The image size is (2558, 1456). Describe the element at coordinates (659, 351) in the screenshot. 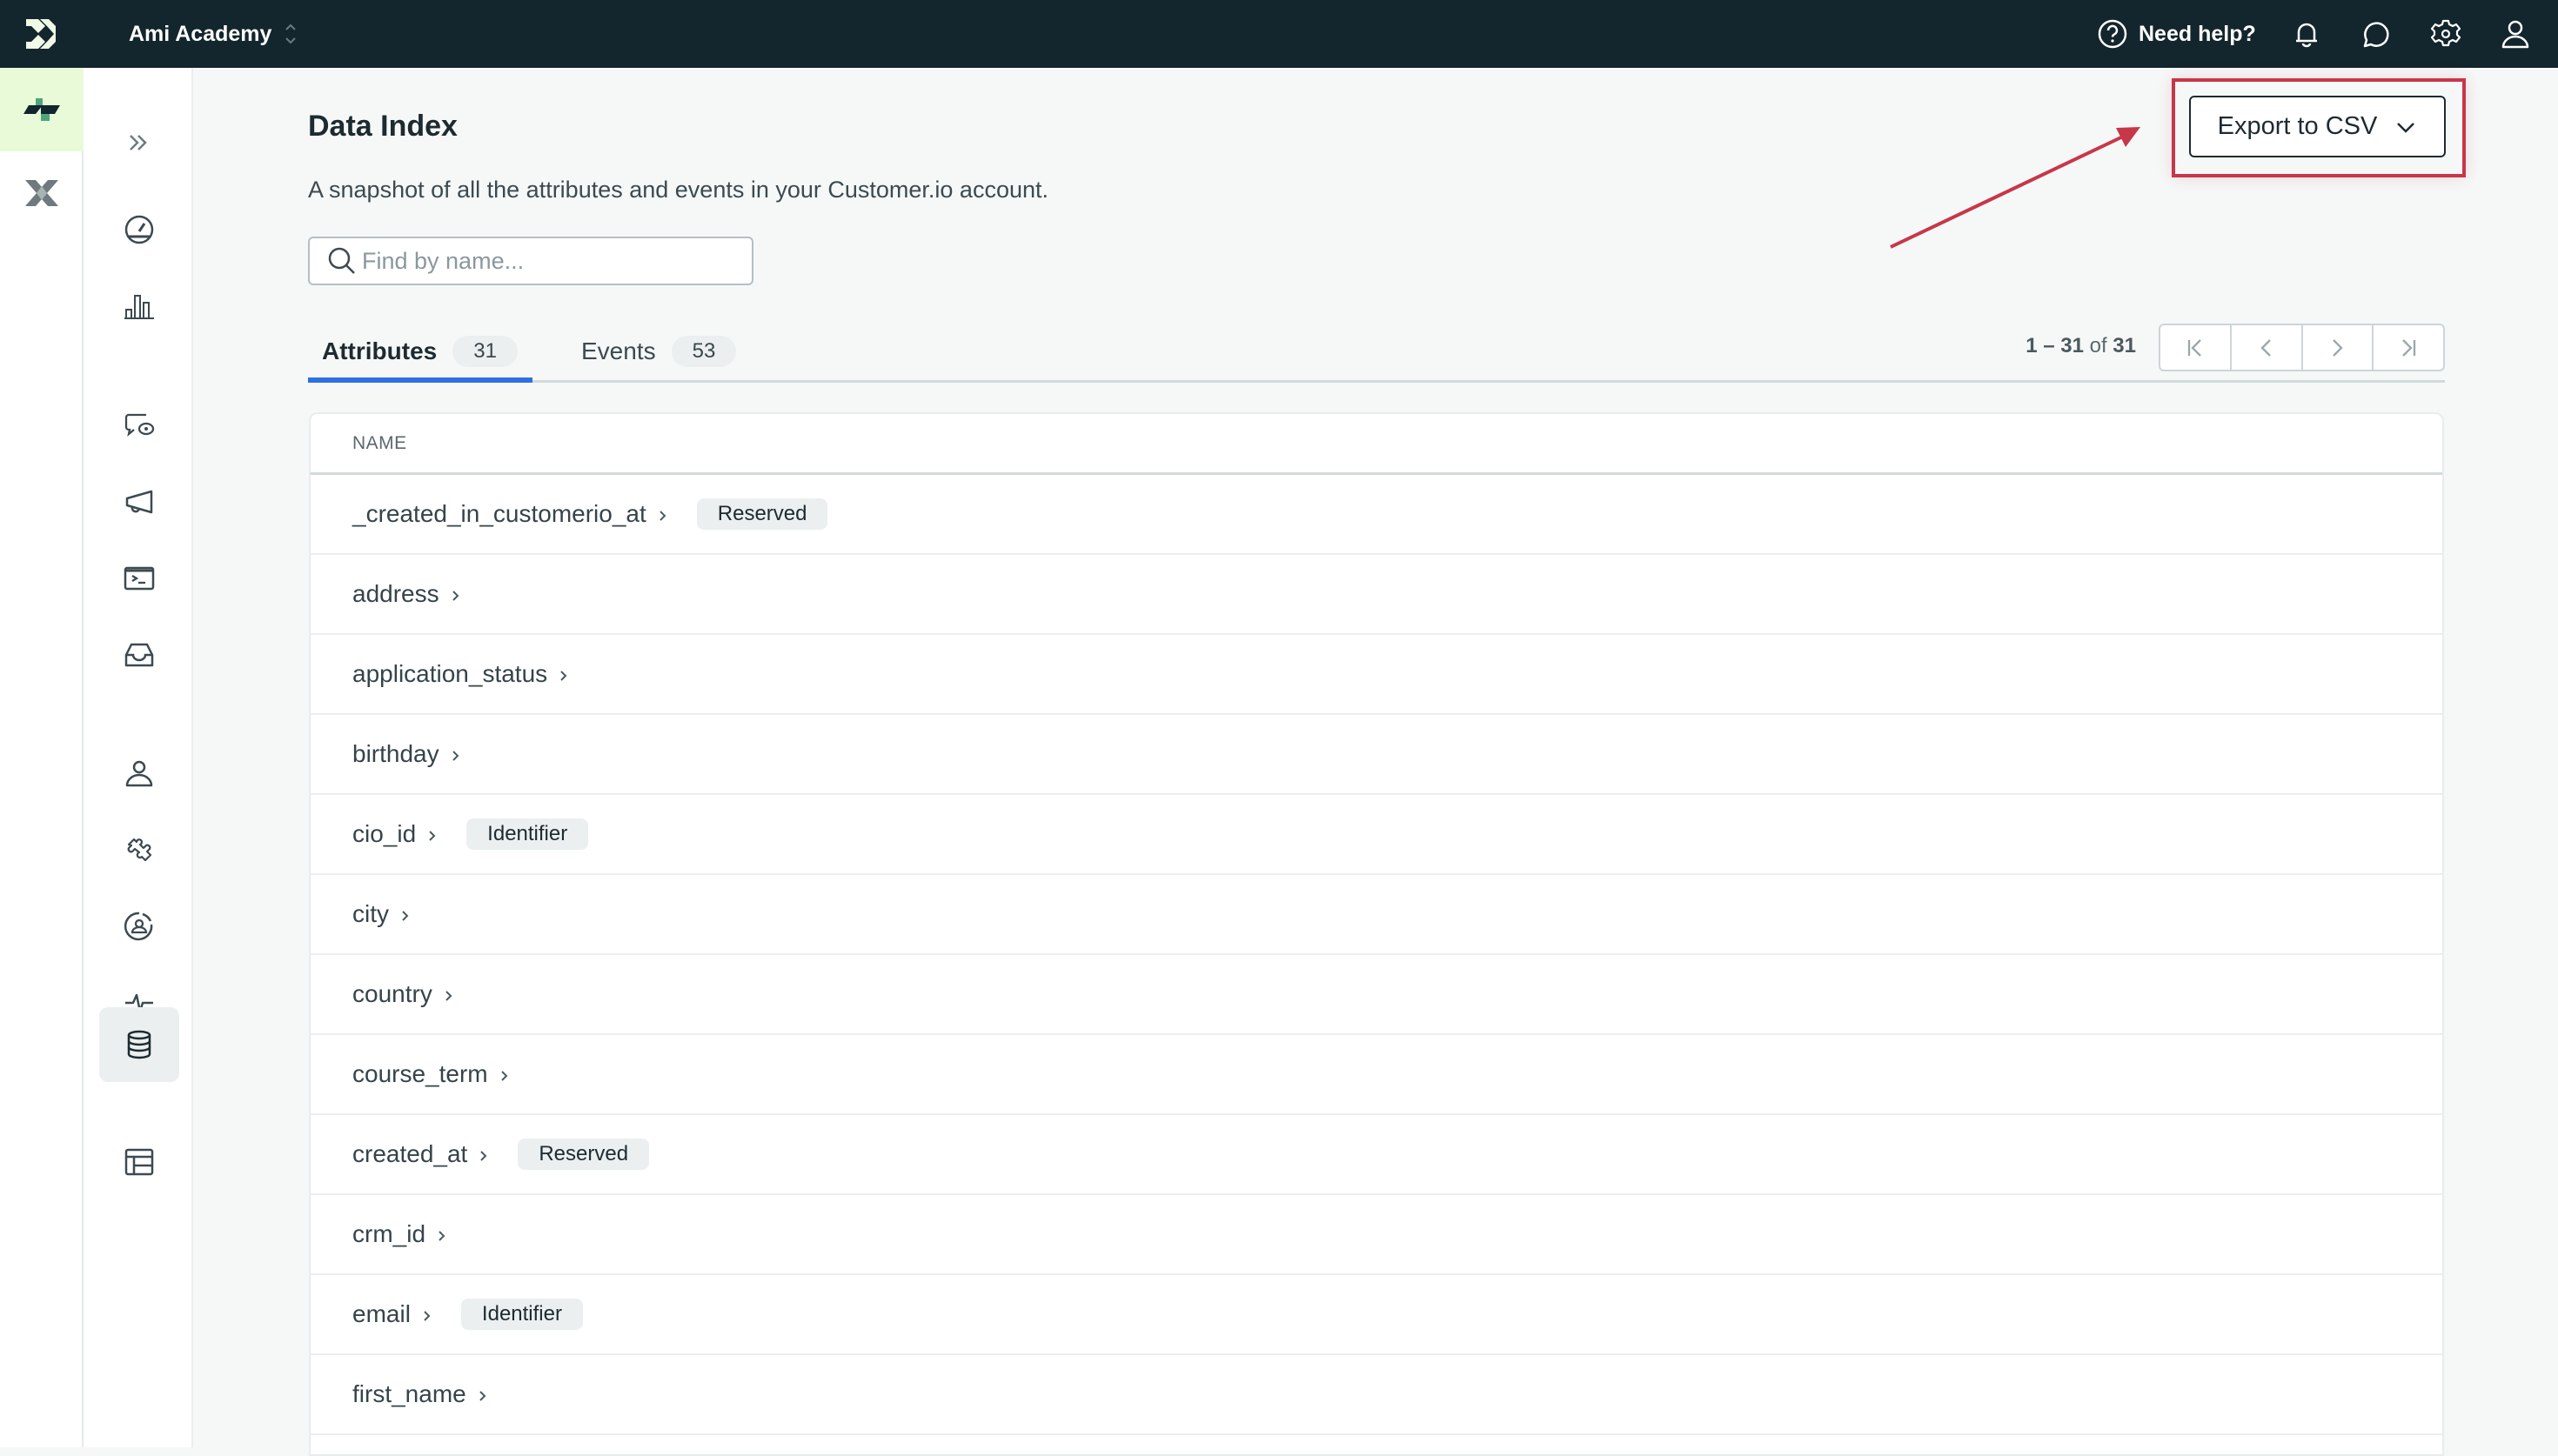

I see `tab-events: Events 53` at that location.